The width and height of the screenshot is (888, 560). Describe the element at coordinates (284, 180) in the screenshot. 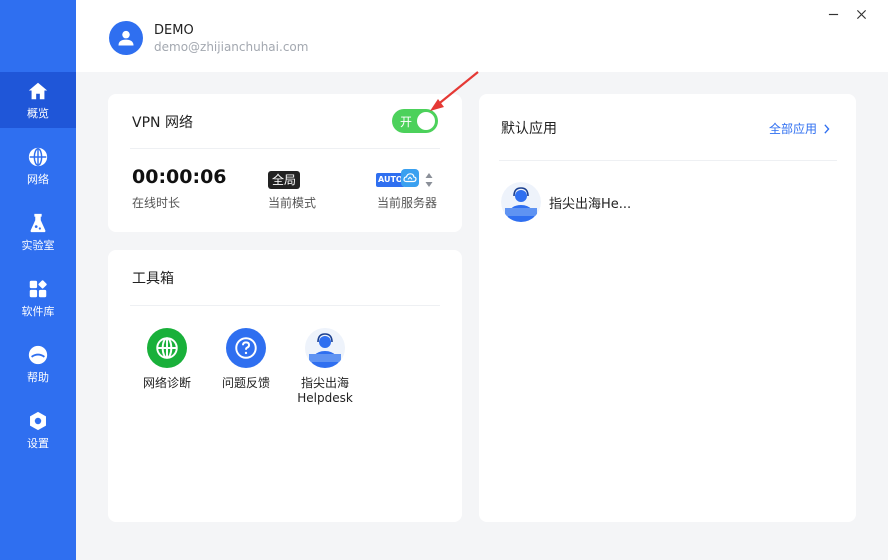

I see `mode-badge: 全局` at that location.